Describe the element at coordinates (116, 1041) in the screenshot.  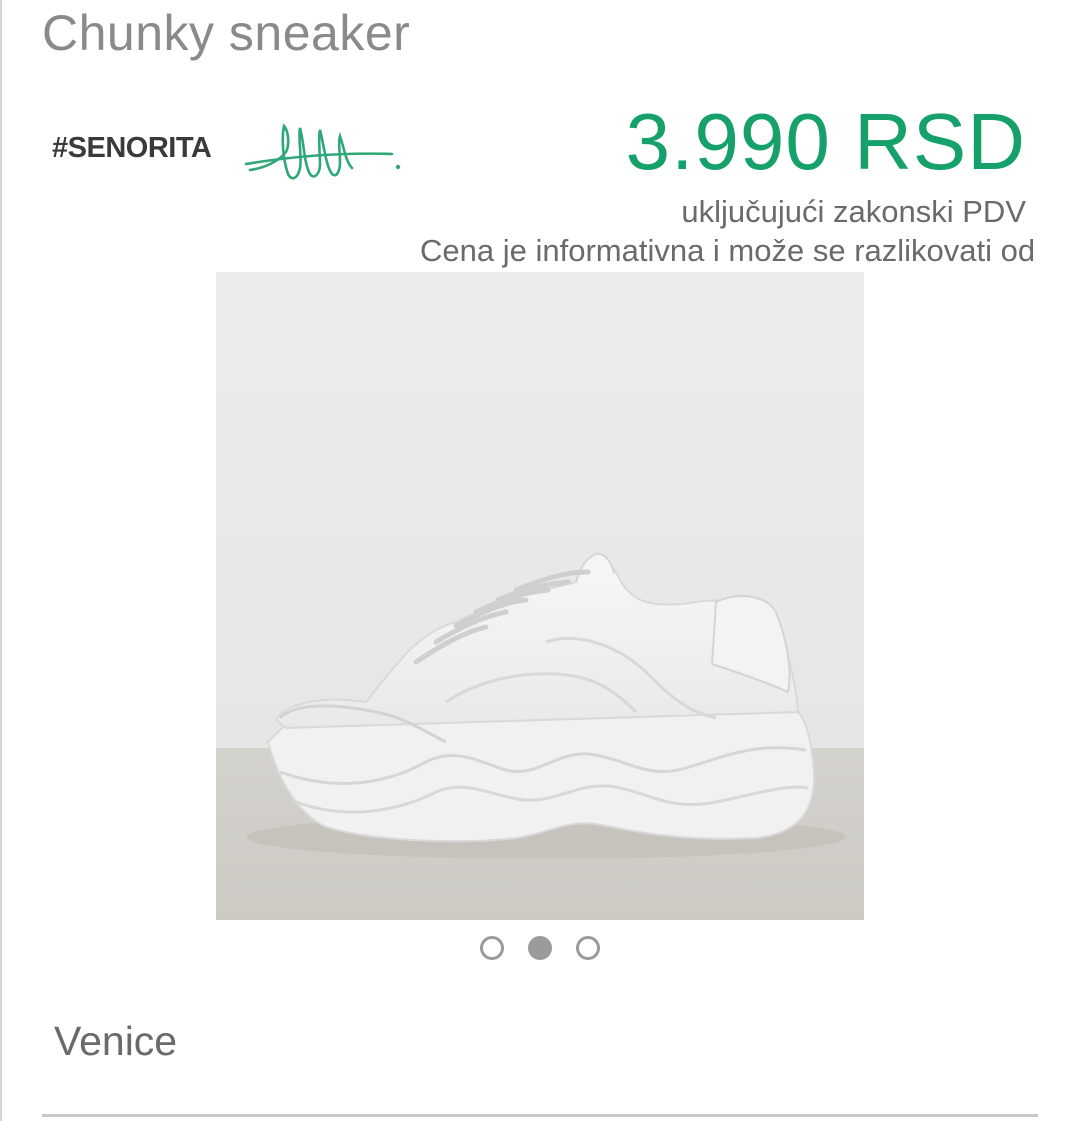
I see `color-name: Venice` at that location.